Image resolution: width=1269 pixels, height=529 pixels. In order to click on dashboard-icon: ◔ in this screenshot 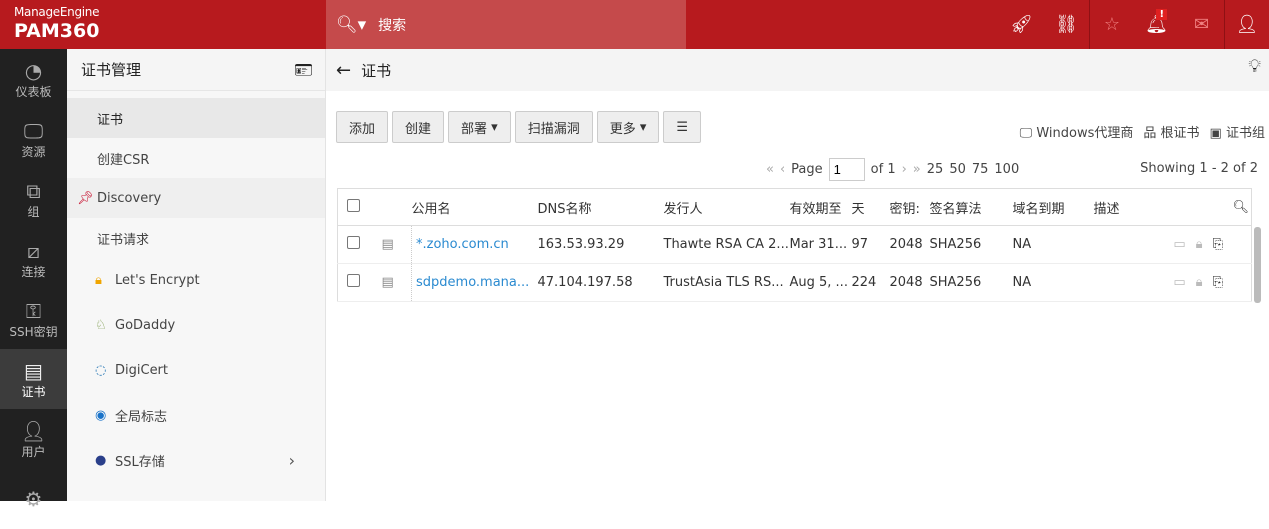, I will do `click(33, 70)`.